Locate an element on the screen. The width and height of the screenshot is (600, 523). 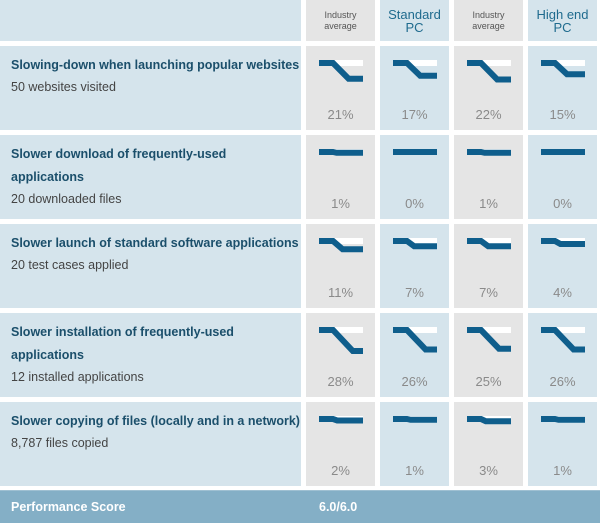
slowdown-percentage: 17% is located at coordinates (414, 114).